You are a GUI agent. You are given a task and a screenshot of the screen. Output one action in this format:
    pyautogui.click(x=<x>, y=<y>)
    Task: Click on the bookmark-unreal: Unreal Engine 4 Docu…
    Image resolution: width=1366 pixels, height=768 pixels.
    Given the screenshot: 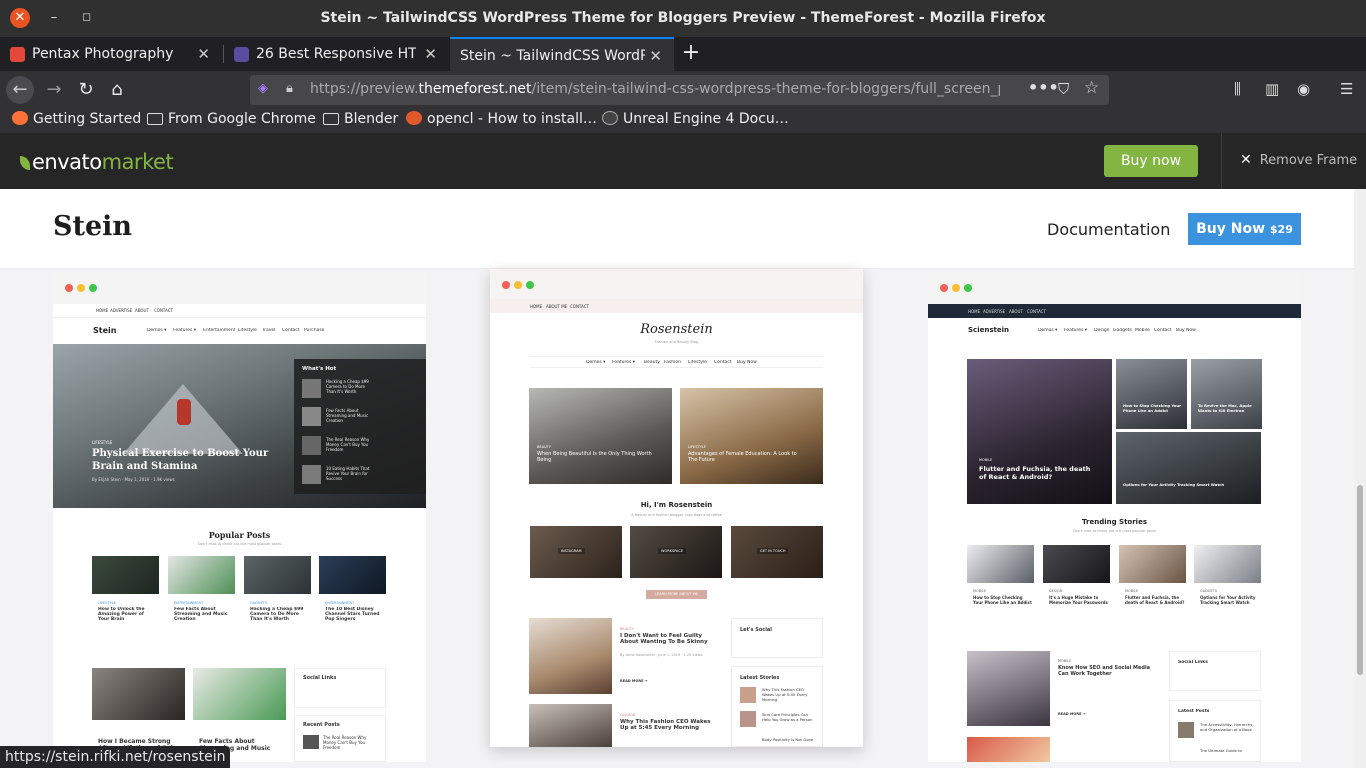 What is the action you would take?
    pyautogui.click(x=695, y=119)
    